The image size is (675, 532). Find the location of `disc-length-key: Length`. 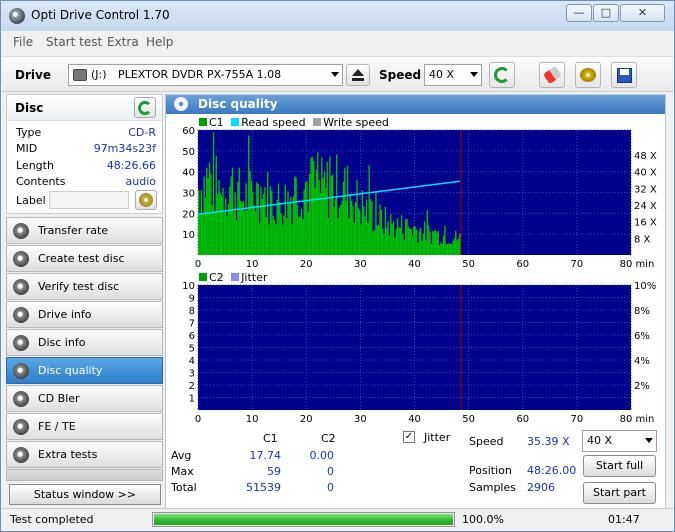

disc-length-key: Length is located at coordinates (35, 165).